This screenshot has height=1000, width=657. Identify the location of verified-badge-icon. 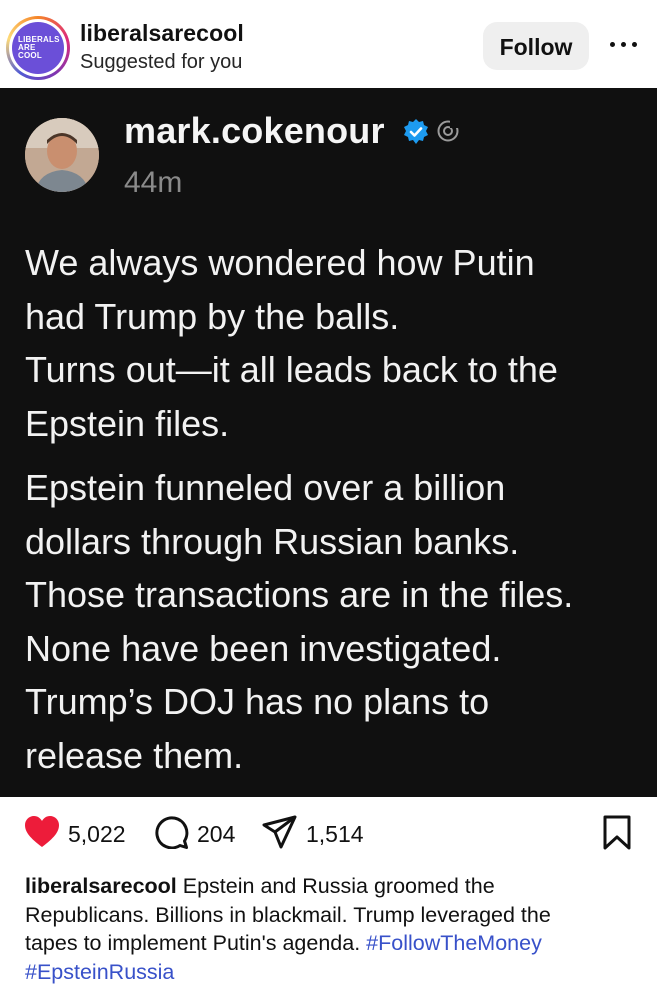
(416, 131).